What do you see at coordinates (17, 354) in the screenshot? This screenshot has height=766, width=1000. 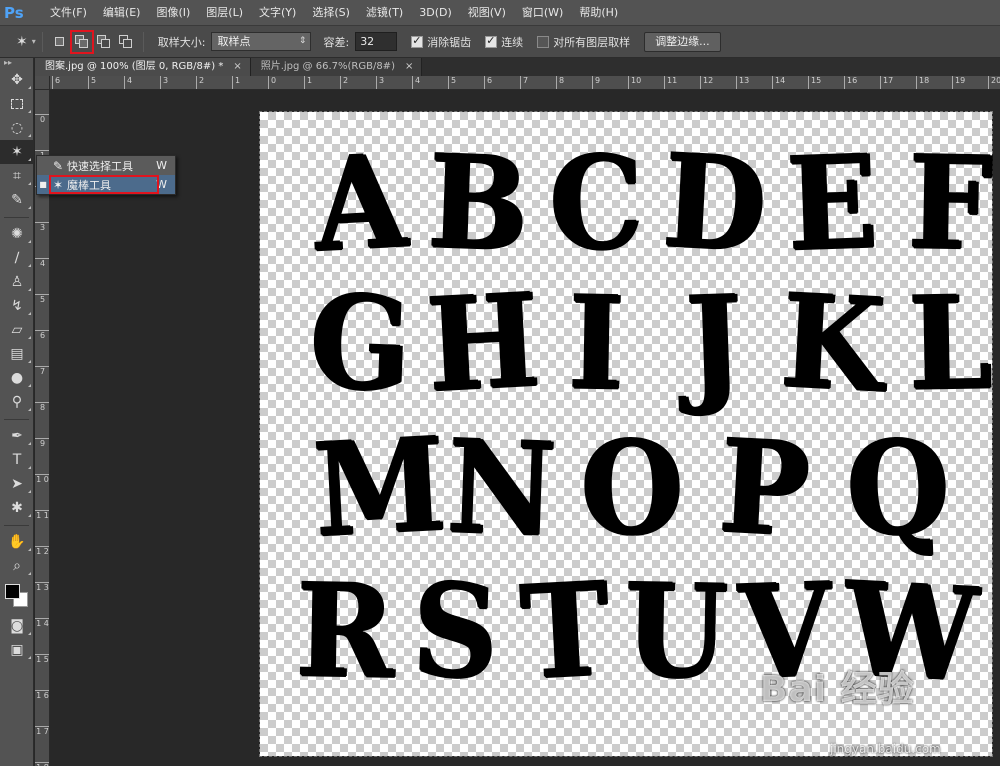 I see `gradient-tool-icon: ▤` at bounding box center [17, 354].